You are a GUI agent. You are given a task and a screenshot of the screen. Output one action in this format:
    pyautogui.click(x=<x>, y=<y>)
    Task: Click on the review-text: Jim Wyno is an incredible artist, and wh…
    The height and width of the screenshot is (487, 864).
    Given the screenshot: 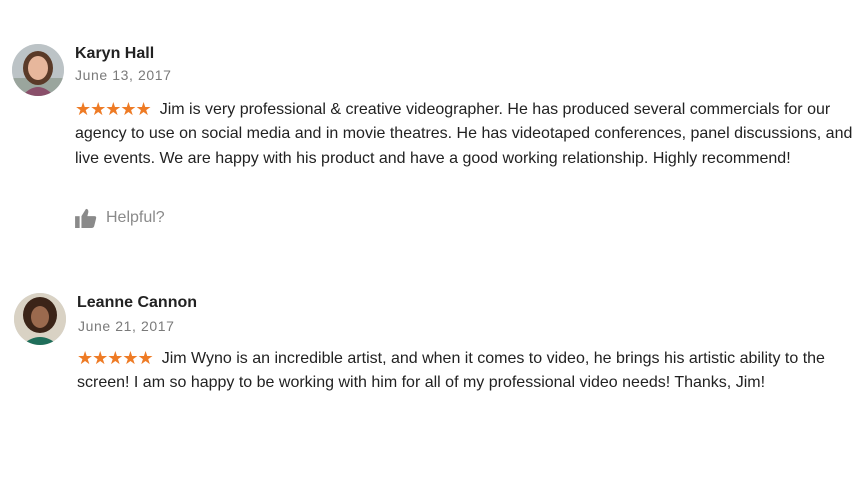 What is the action you would take?
    pyautogui.click(x=451, y=371)
    